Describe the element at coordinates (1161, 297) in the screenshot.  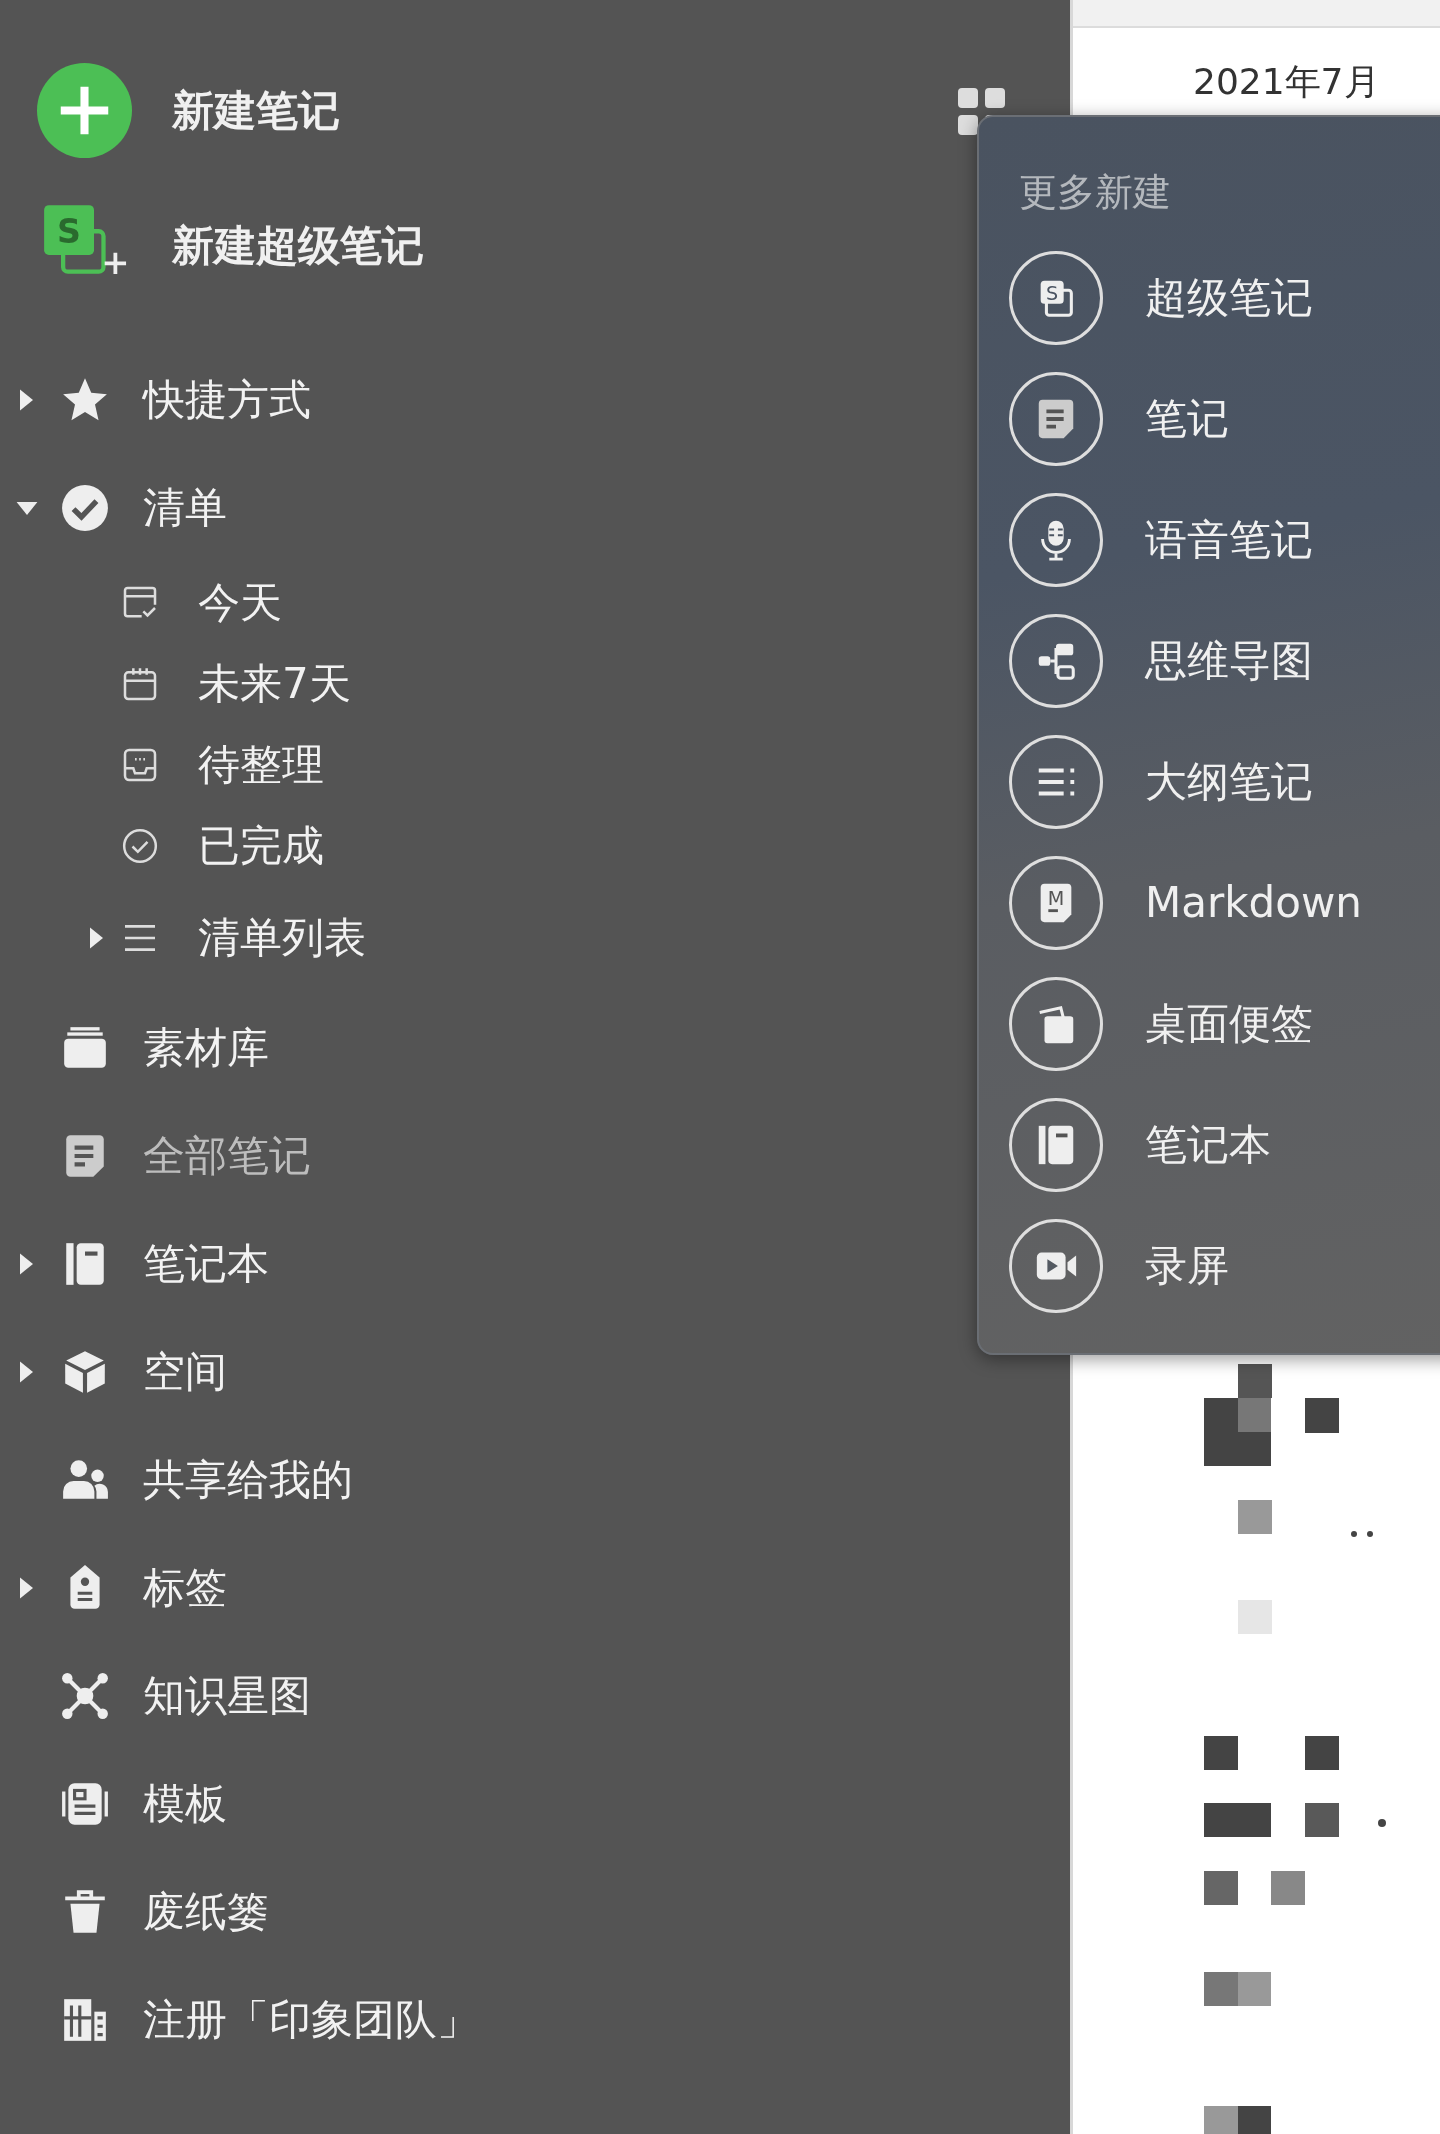
I see `menu-item: S 超级笔记` at that location.